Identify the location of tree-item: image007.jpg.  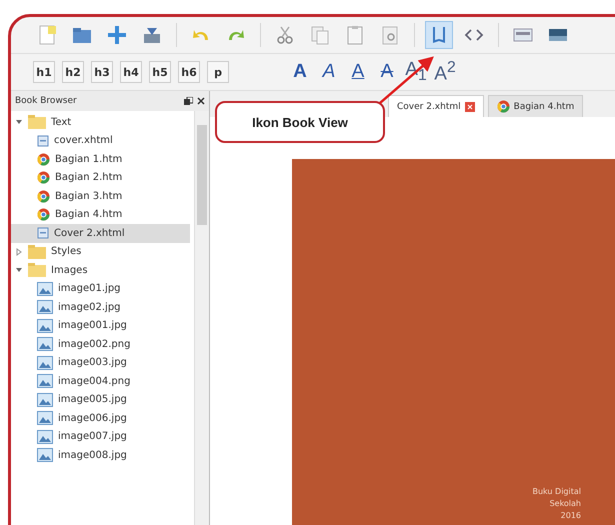
(100, 437).